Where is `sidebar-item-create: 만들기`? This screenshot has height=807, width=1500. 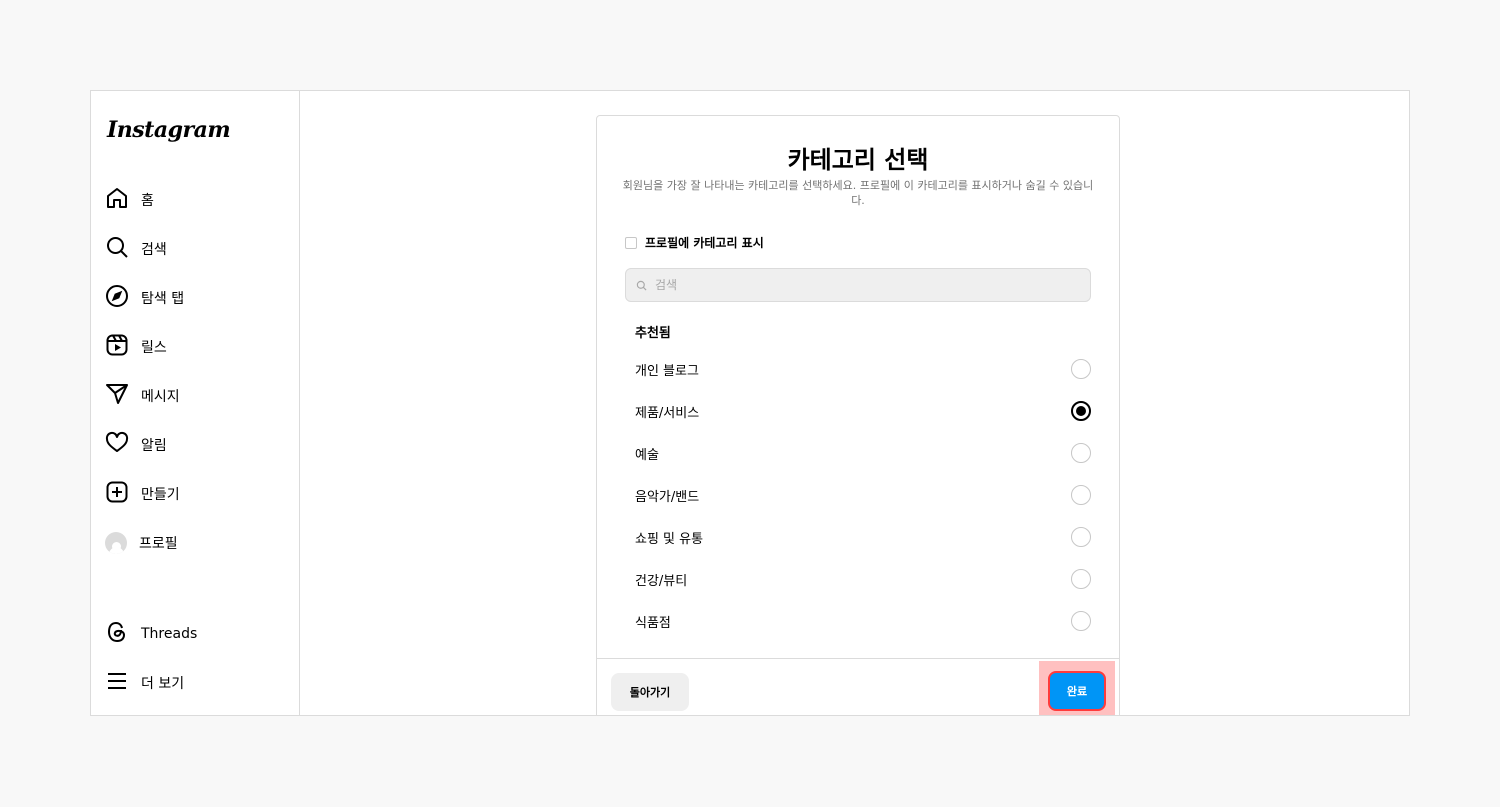 sidebar-item-create: 만들기 is located at coordinates (142, 494).